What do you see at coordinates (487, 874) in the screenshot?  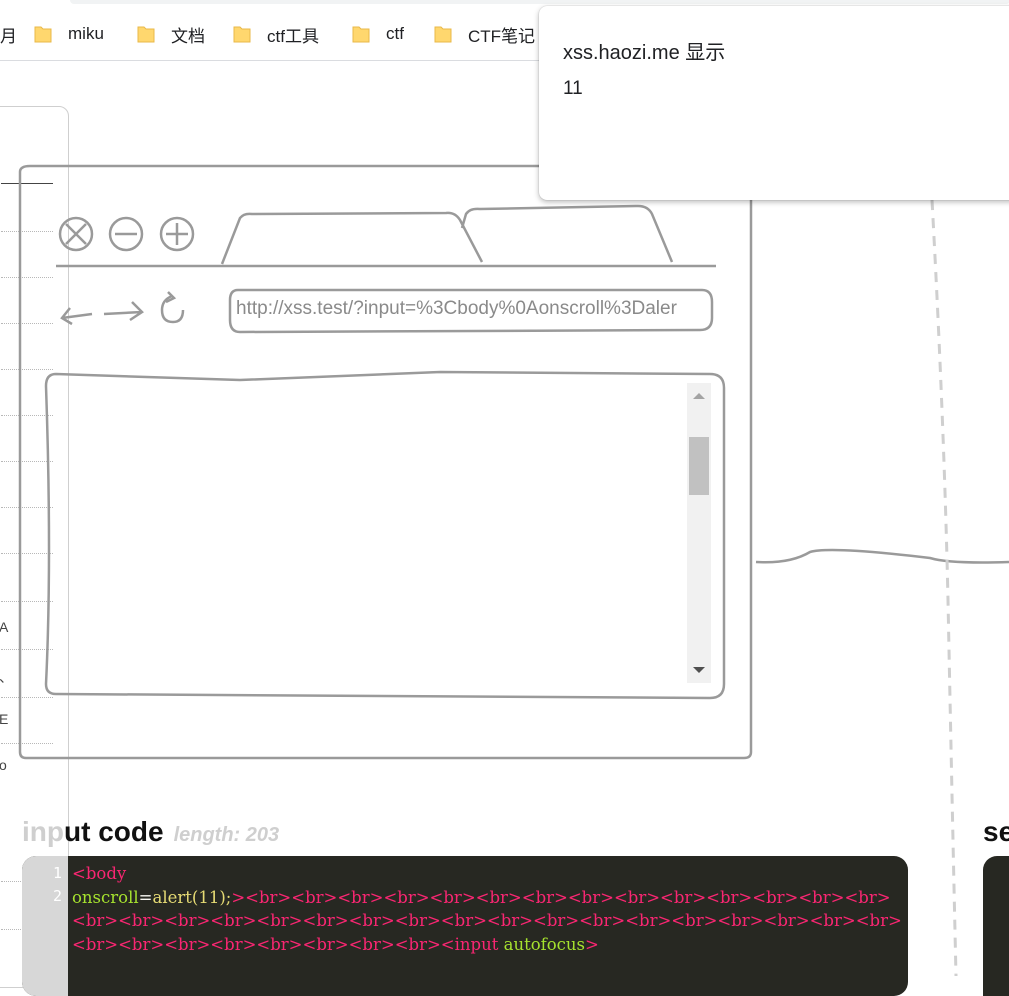 I see `code-line-1: <body` at bounding box center [487, 874].